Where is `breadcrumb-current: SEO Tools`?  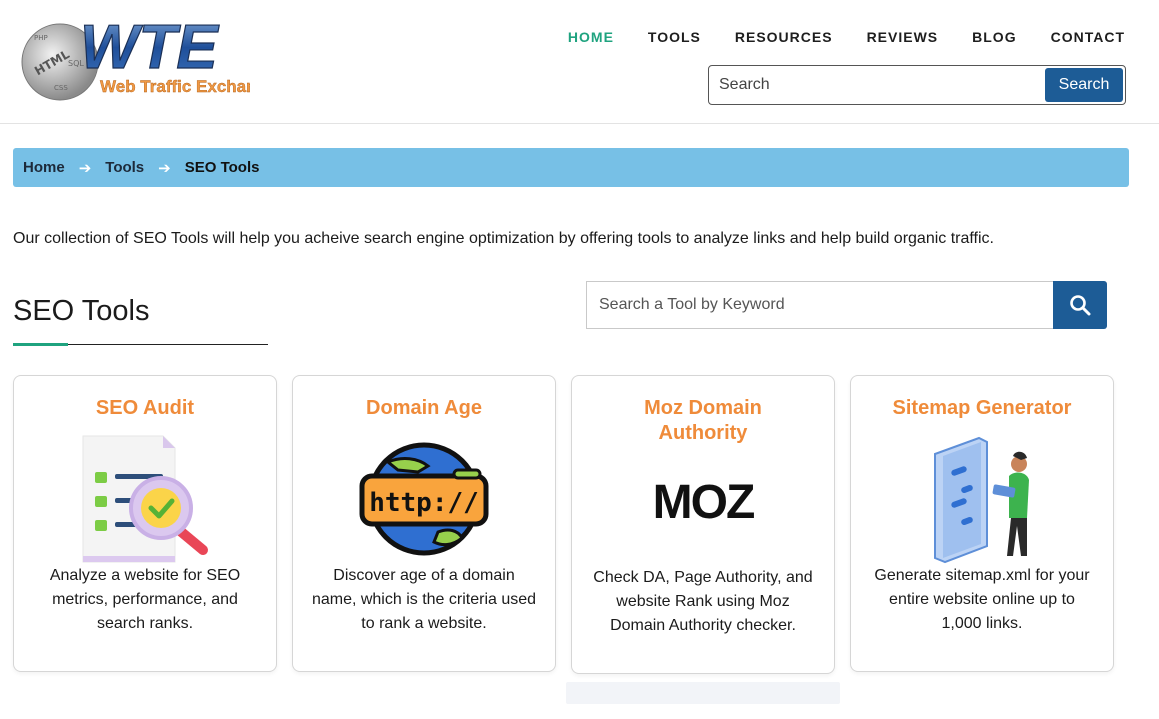
breadcrumb-current: SEO Tools is located at coordinates (222, 167).